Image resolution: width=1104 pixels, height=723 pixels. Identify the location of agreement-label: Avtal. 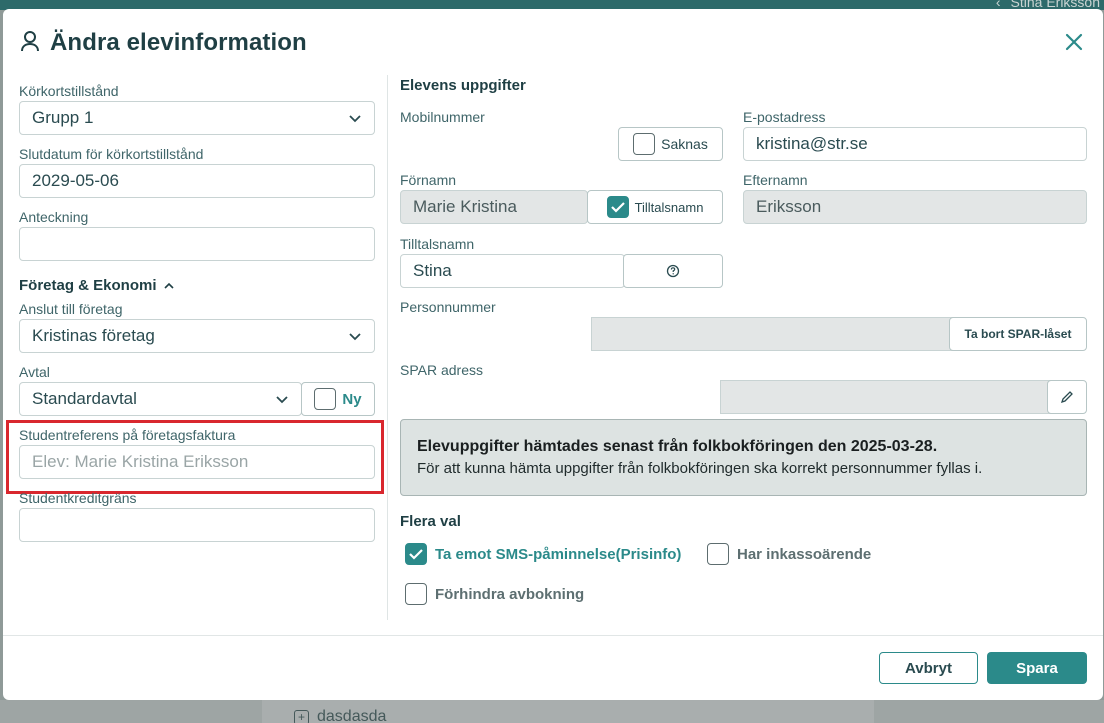
(34, 372).